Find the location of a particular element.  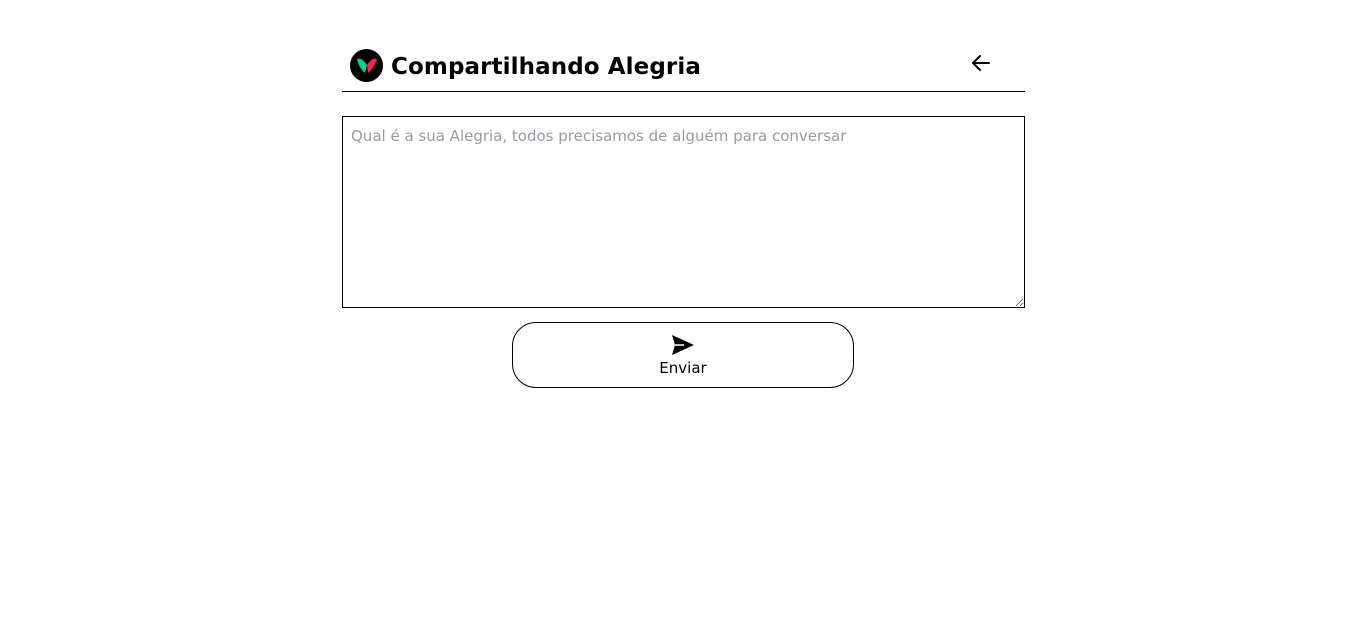

back-button is located at coordinates (981, 63).